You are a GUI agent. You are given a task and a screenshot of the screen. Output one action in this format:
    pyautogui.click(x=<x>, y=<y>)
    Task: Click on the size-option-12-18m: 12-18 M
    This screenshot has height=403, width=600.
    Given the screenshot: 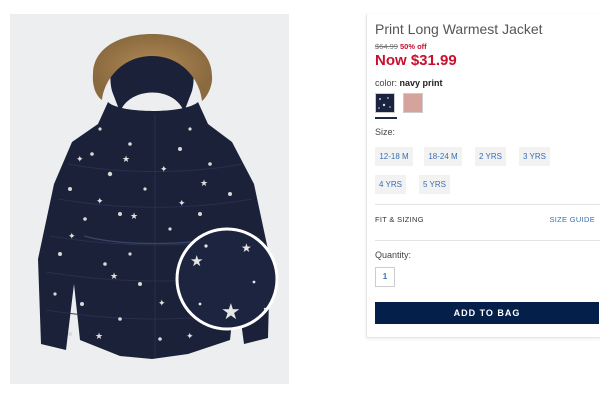 What is the action you would take?
    pyautogui.click(x=394, y=156)
    